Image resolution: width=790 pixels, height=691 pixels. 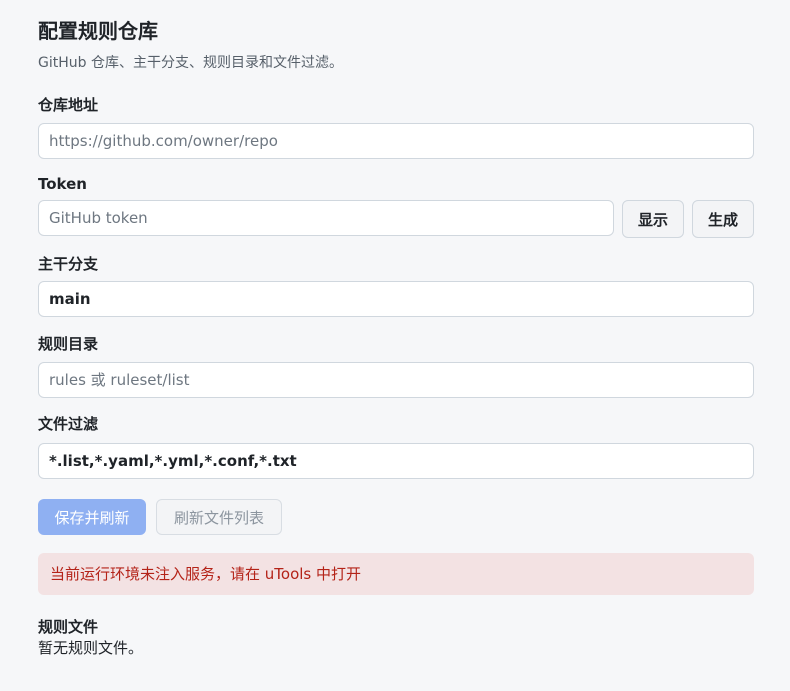 I want to click on rules-dir-label: 规则目录, so click(x=68, y=344).